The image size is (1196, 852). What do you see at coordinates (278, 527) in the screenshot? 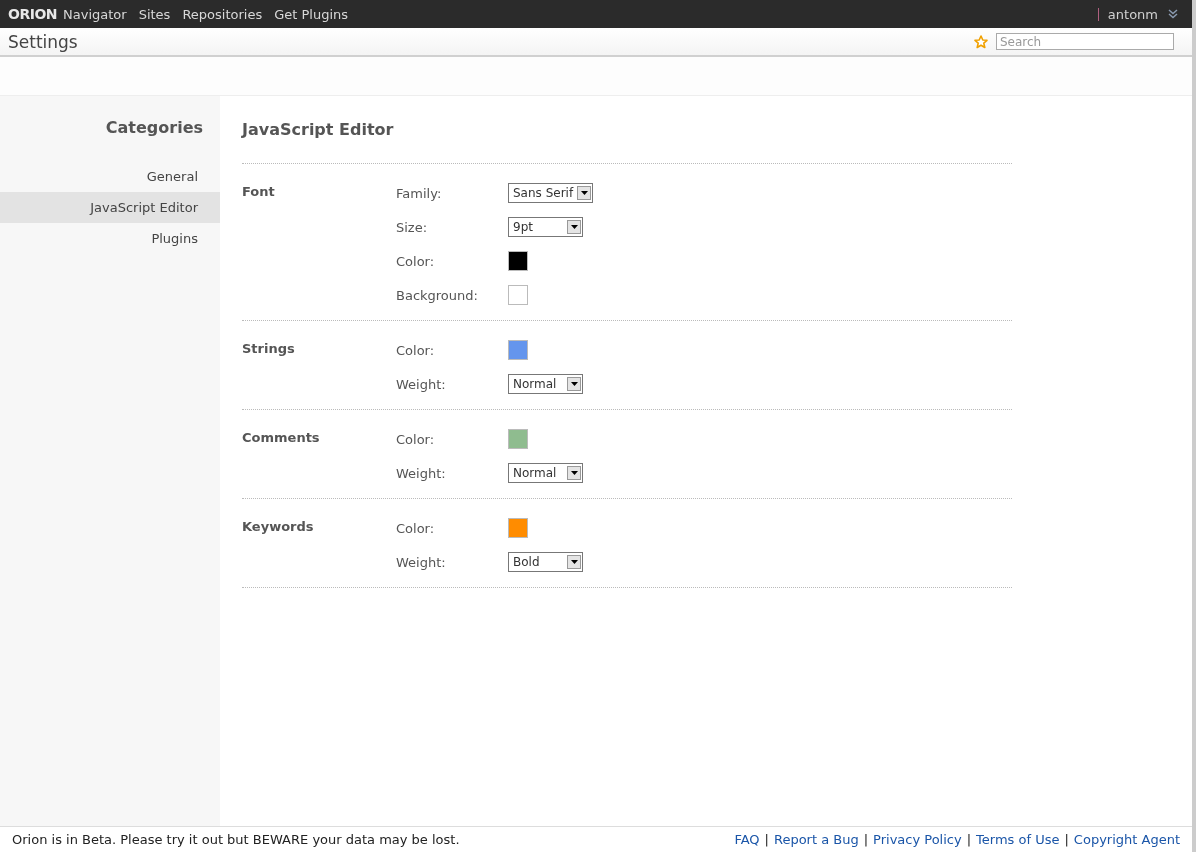
I see `group-label: Keywords` at bounding box center [278, 527].